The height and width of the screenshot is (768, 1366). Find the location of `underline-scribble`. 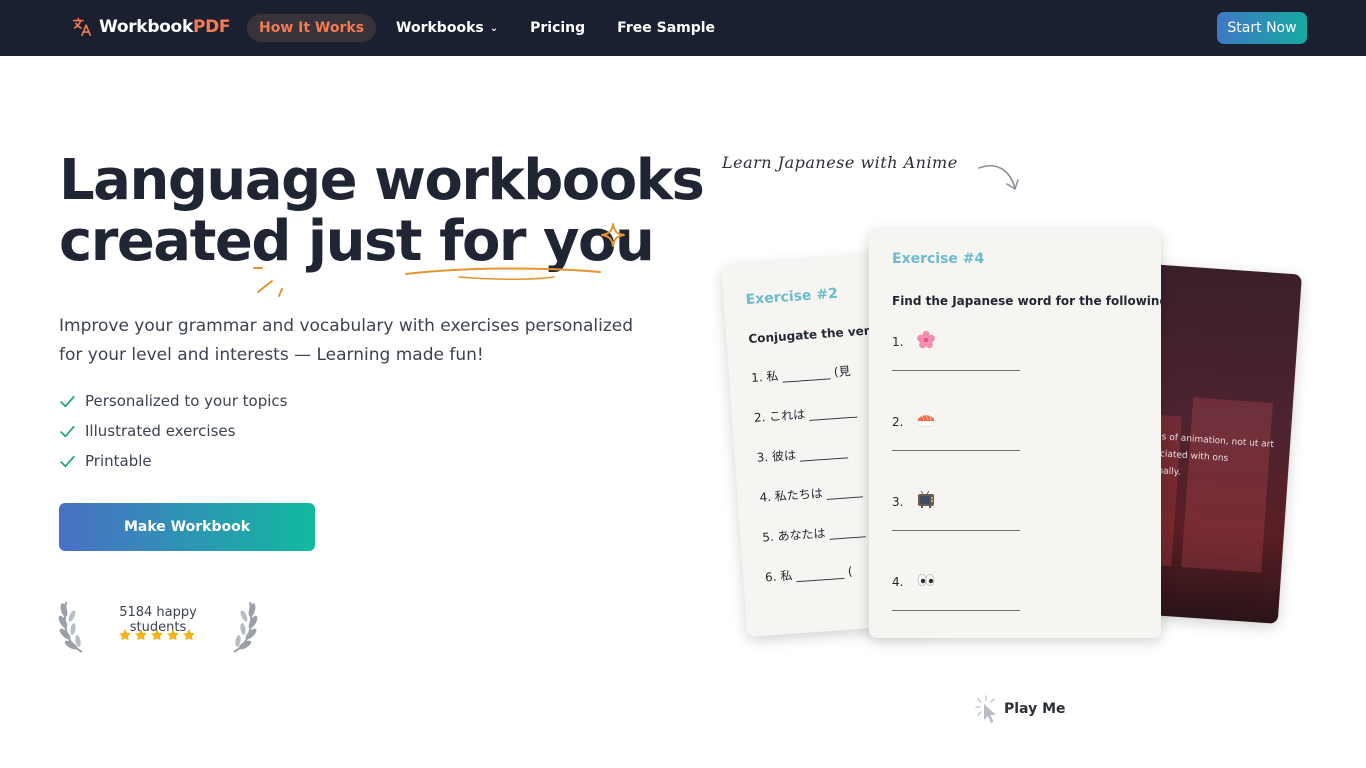

underline-scribble is located at coordinates (503, 273).